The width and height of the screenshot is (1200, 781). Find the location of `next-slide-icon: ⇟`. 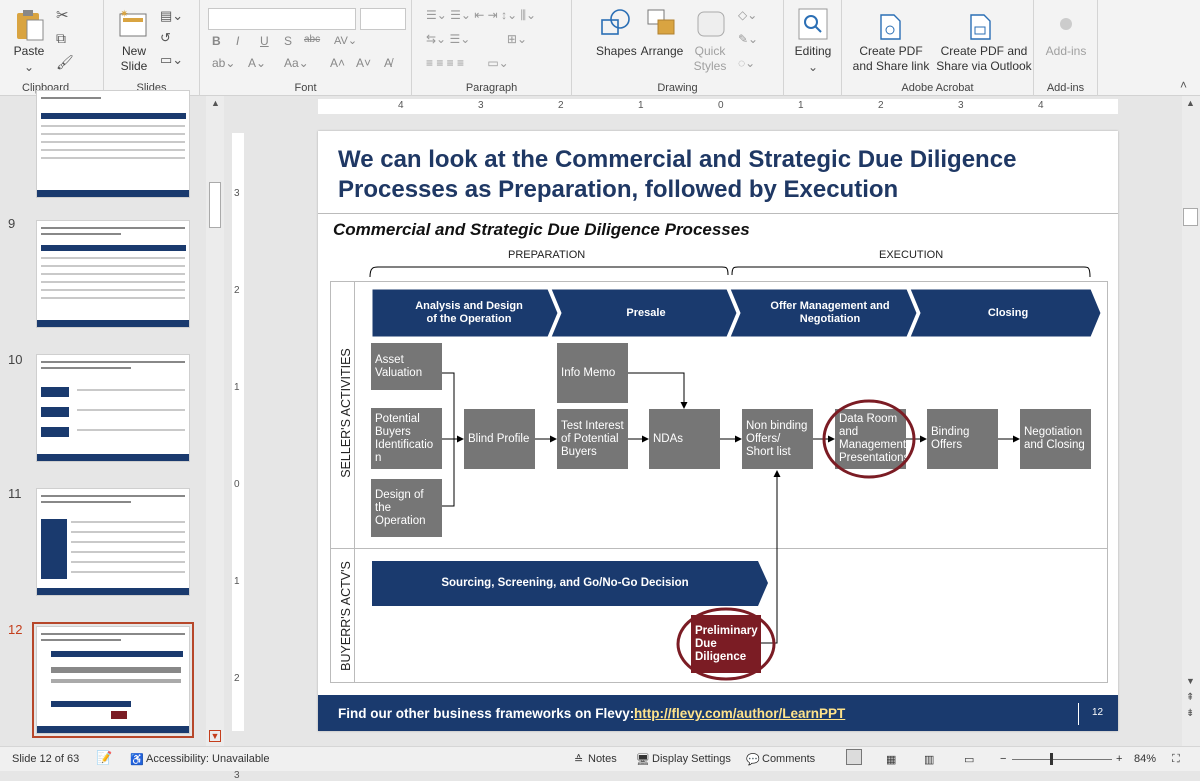

next-slide-icon: ⇟ is located at coordinates (1190, 713).